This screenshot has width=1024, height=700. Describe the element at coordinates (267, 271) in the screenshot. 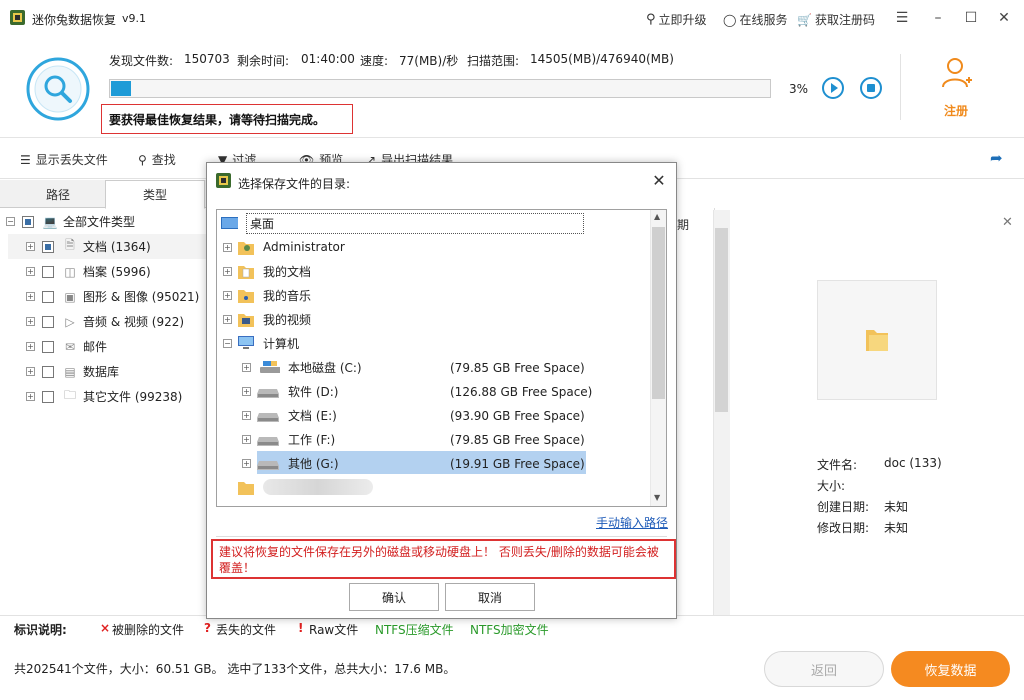

I see `folder-my-documents: + 我的文档` at that location.